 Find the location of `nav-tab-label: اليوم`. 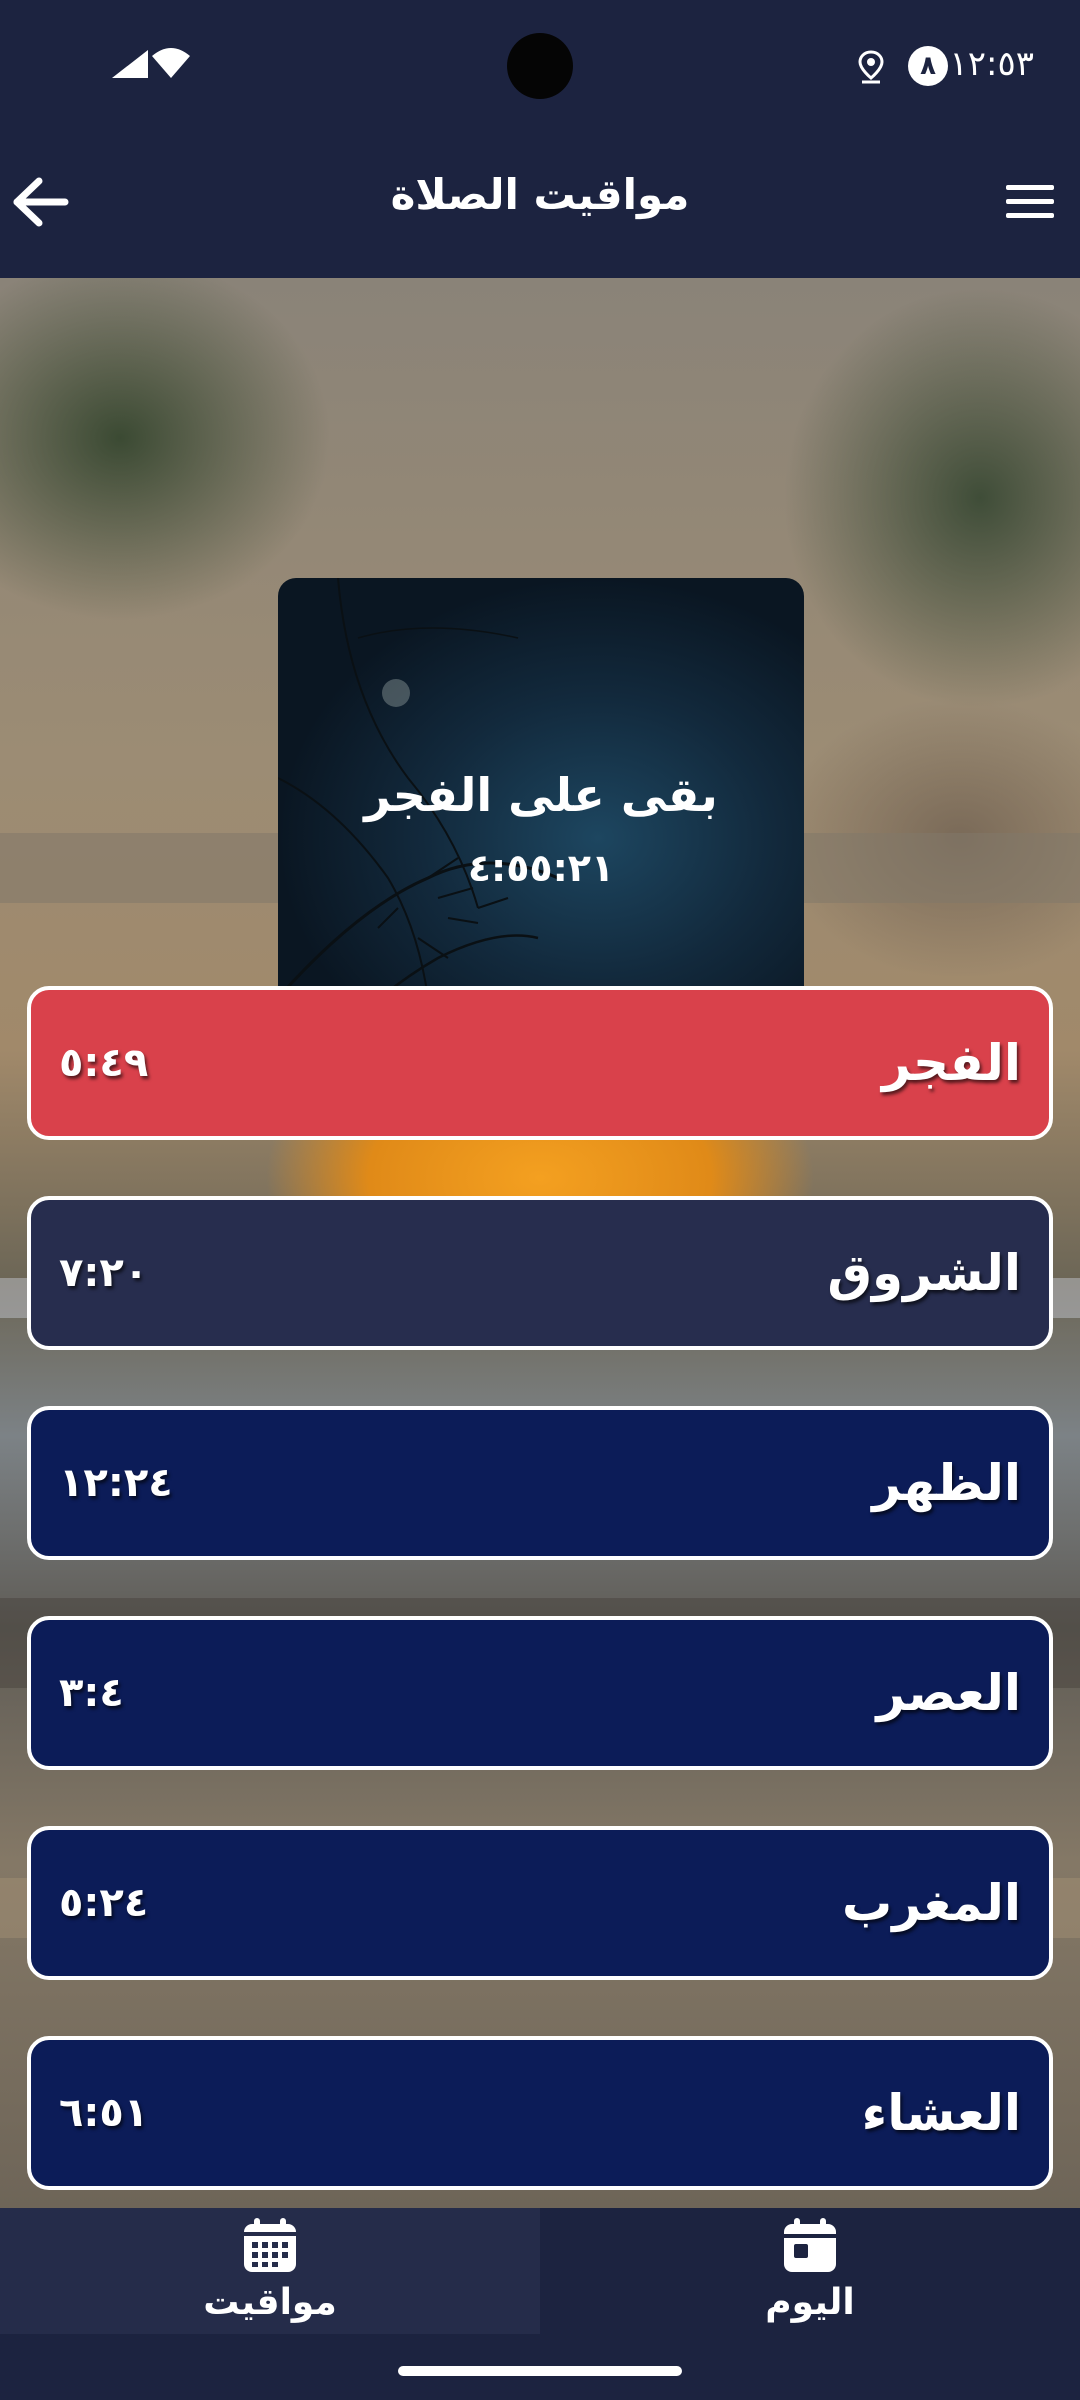

nav-tab-label: اليوم is located at coordinates (810, 2302).